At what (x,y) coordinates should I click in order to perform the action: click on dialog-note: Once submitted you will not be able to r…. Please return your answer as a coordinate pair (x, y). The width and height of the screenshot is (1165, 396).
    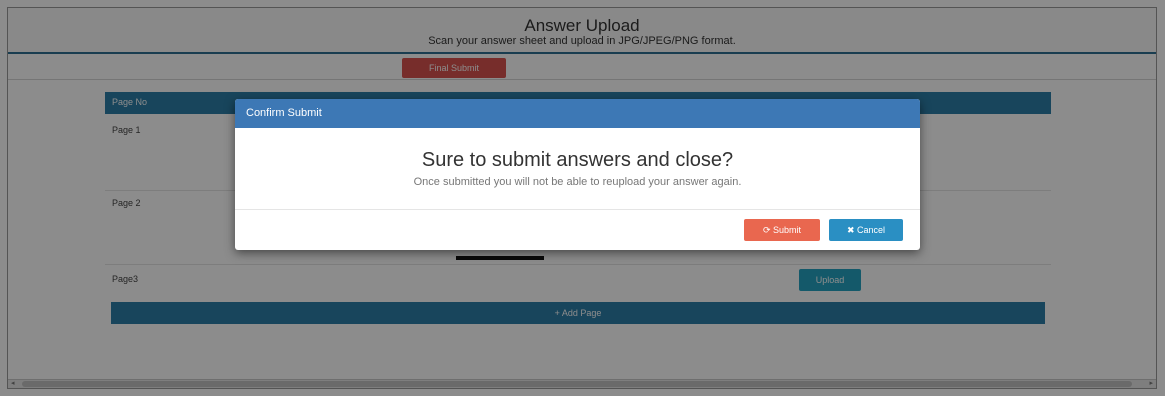
    Looking at the image, I should click on (577, 182).